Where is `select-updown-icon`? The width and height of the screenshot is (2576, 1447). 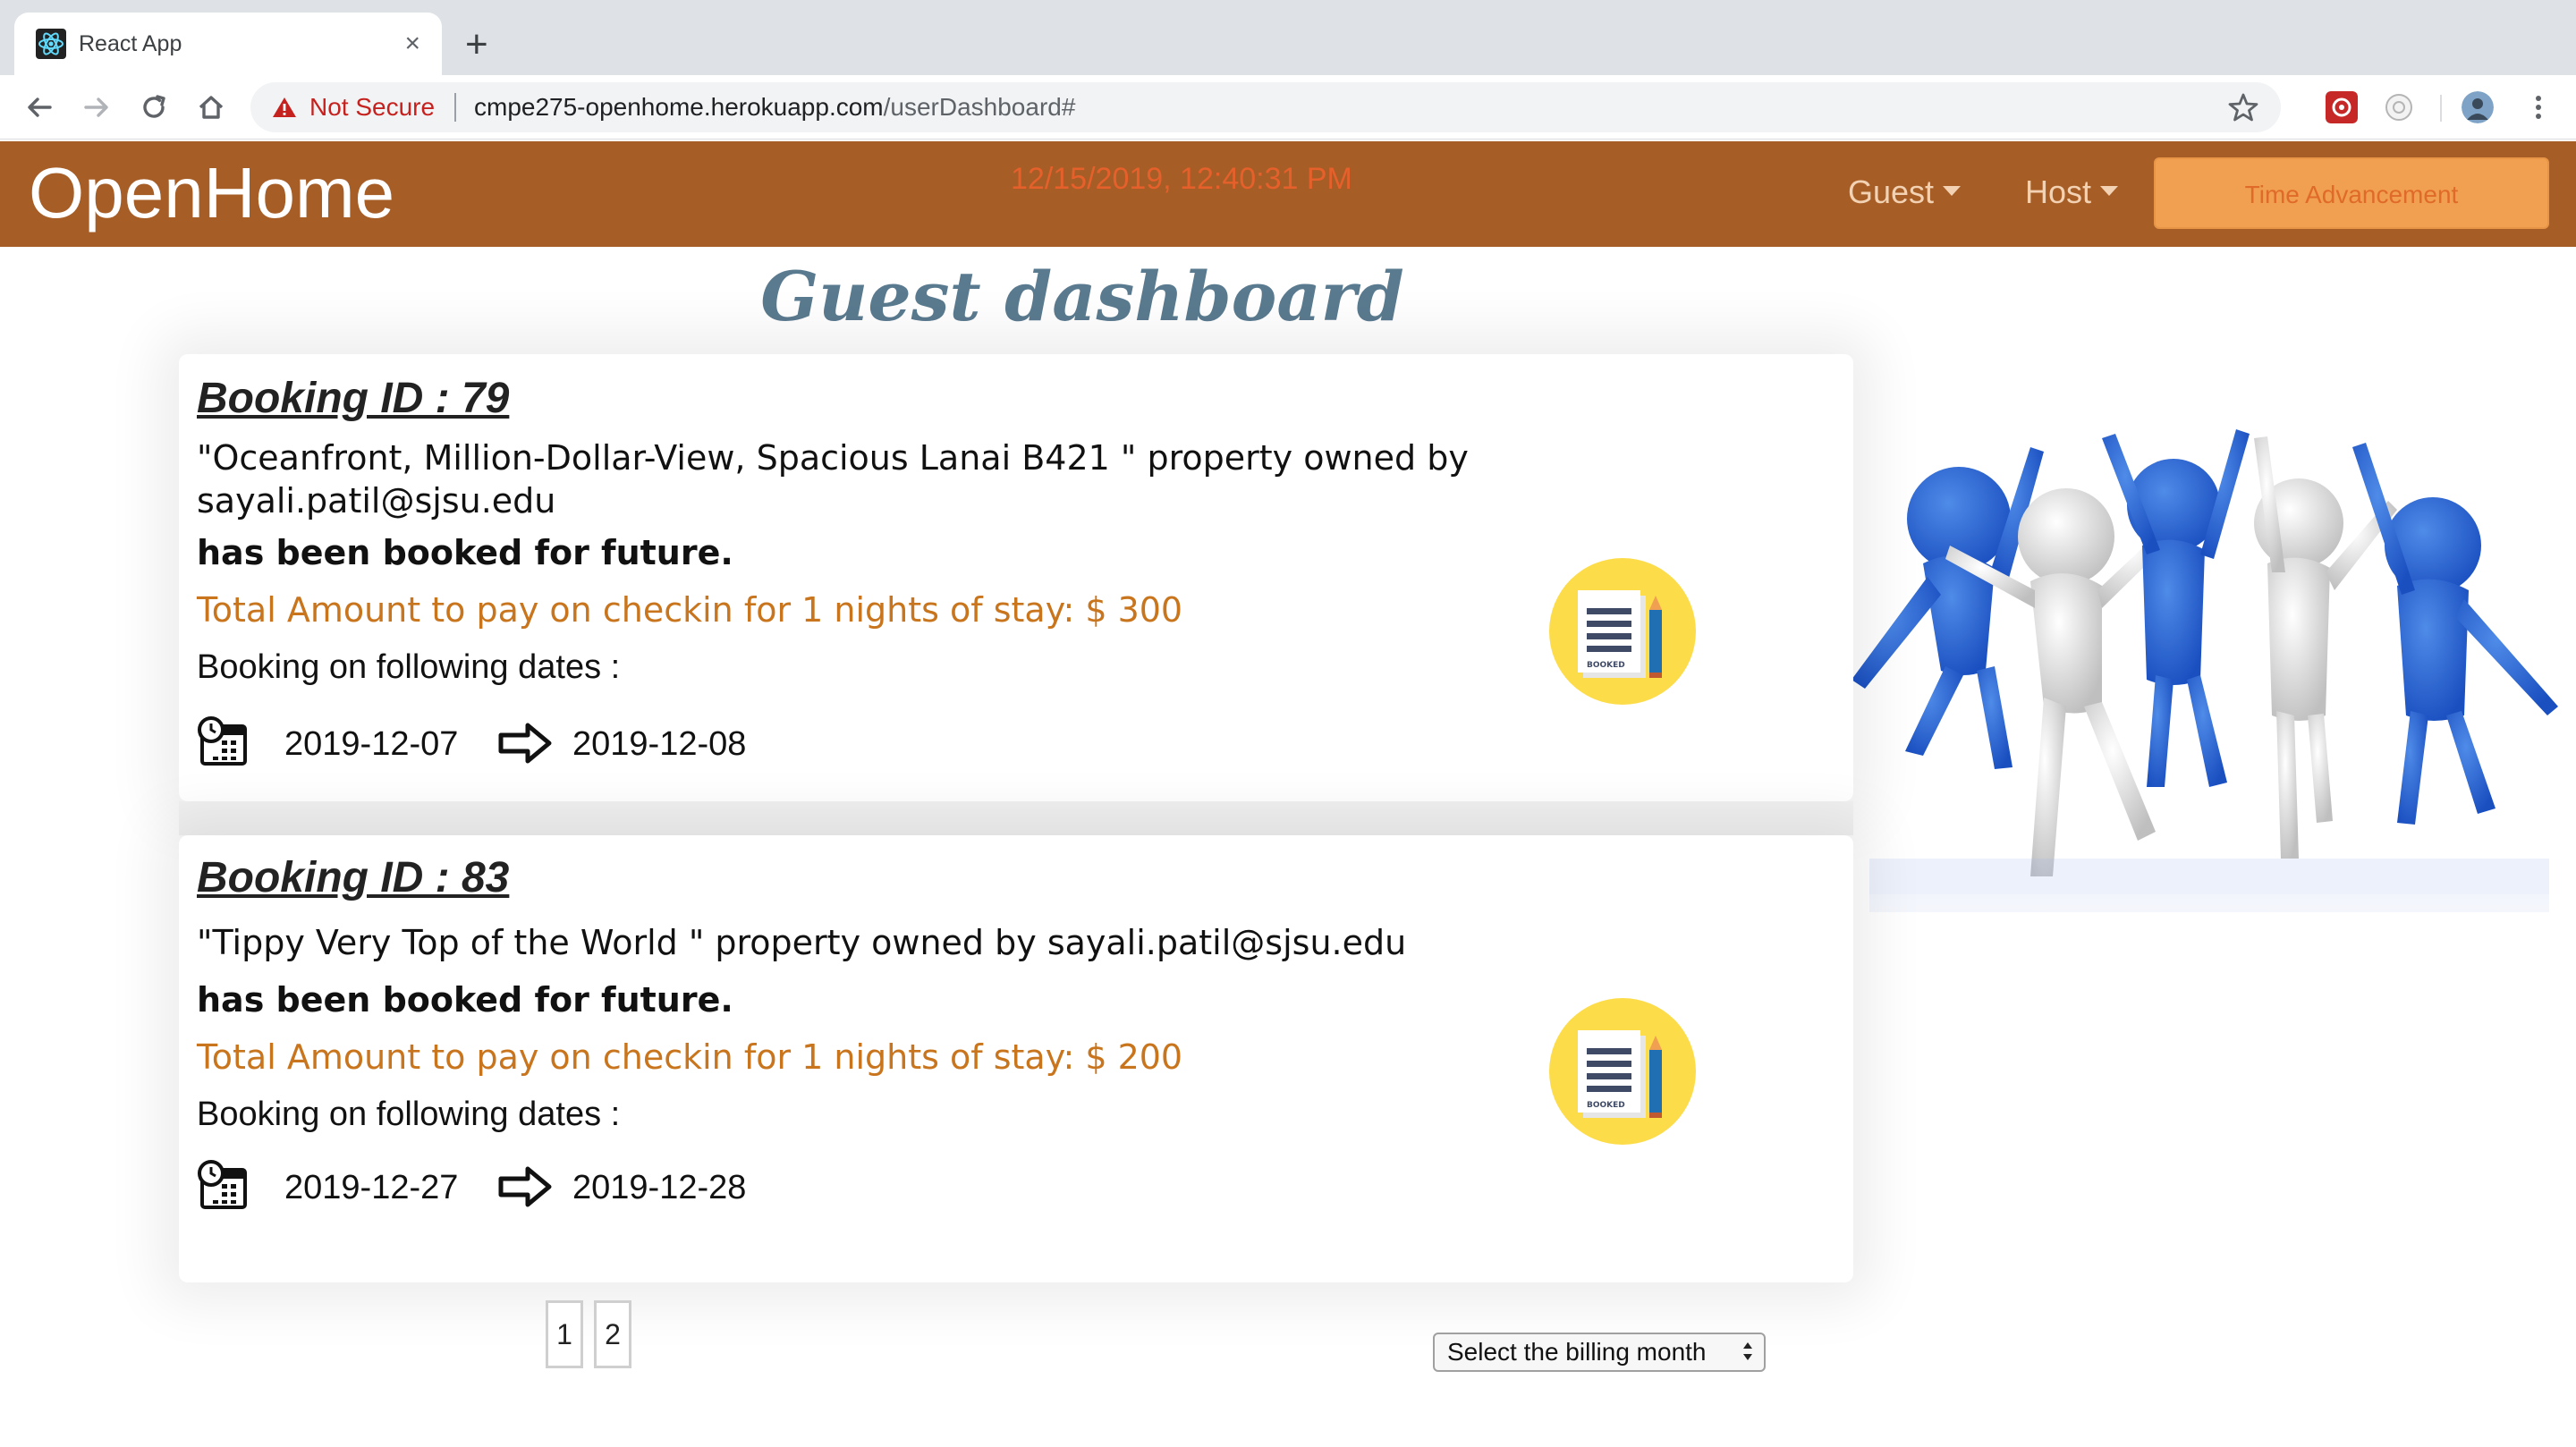 select-updown-icon is located at coordinates (1747, 1351).